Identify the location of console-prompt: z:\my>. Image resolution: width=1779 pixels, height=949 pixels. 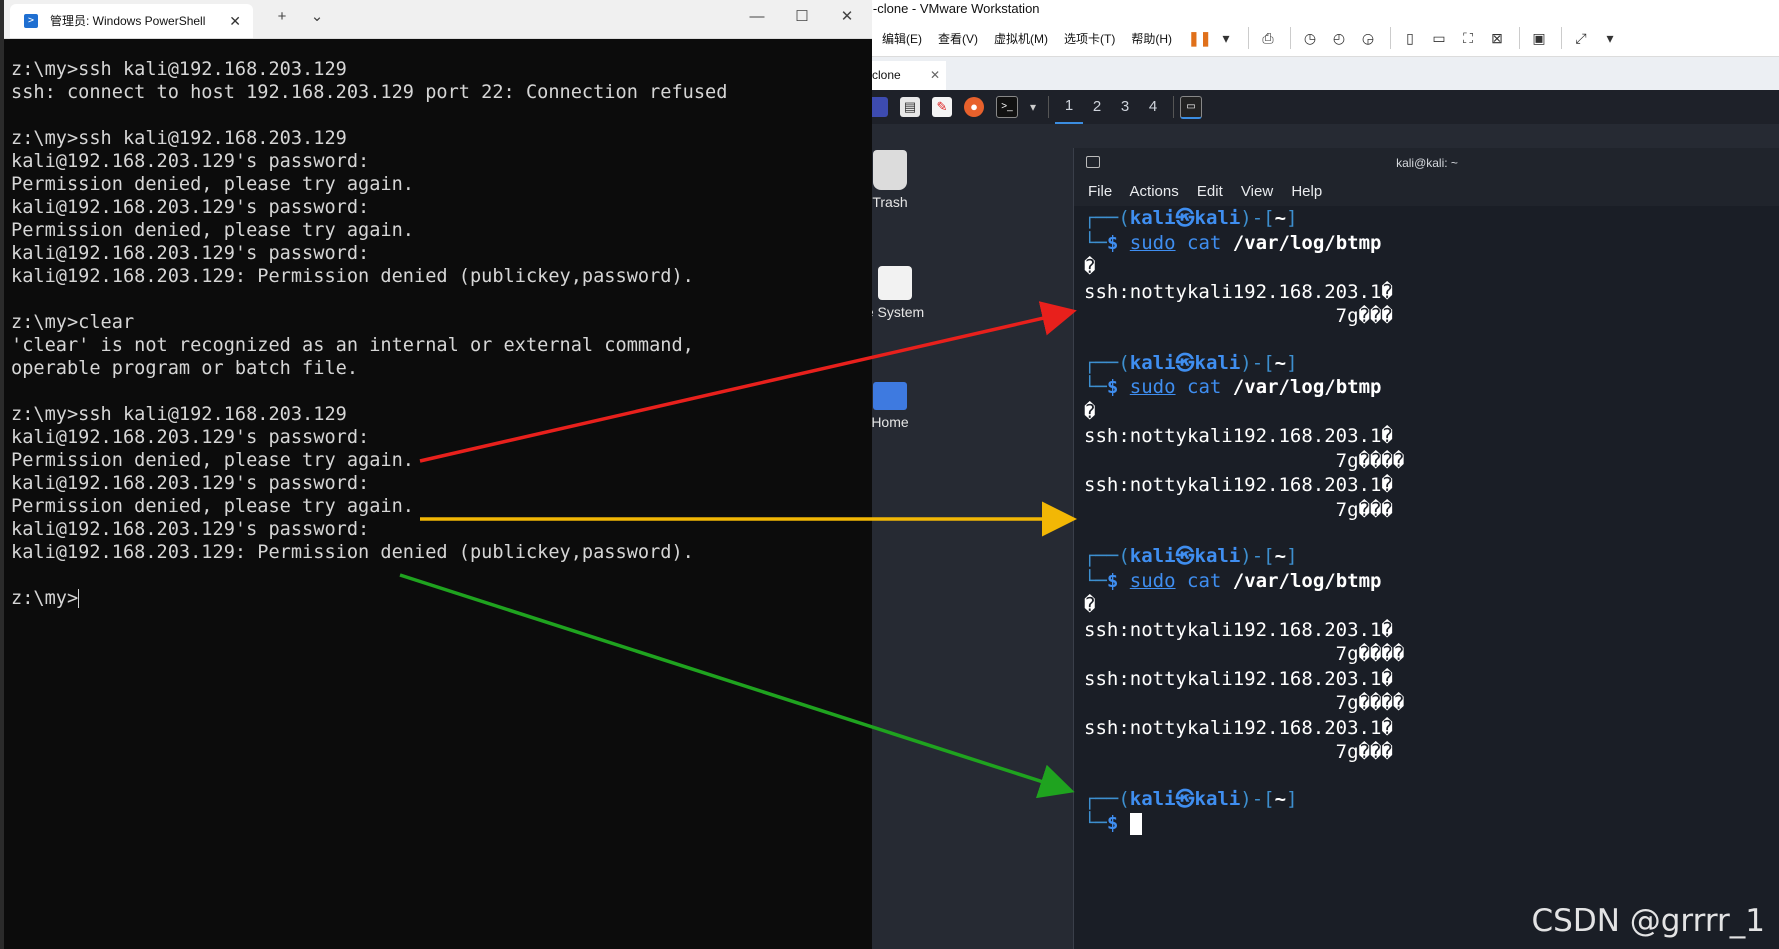
(45, 598).